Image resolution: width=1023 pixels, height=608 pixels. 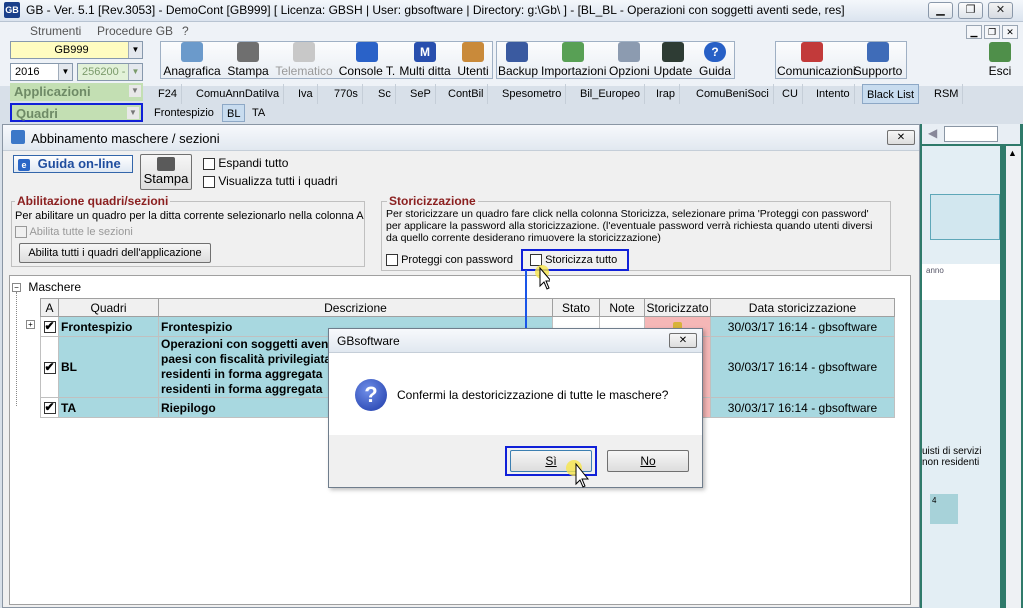 What do you see at coordinates (93, 201) in the screenshot?
I see `abilitazione-title: Abilitazione quadri/sezioni` at bounding box center [93, 201].